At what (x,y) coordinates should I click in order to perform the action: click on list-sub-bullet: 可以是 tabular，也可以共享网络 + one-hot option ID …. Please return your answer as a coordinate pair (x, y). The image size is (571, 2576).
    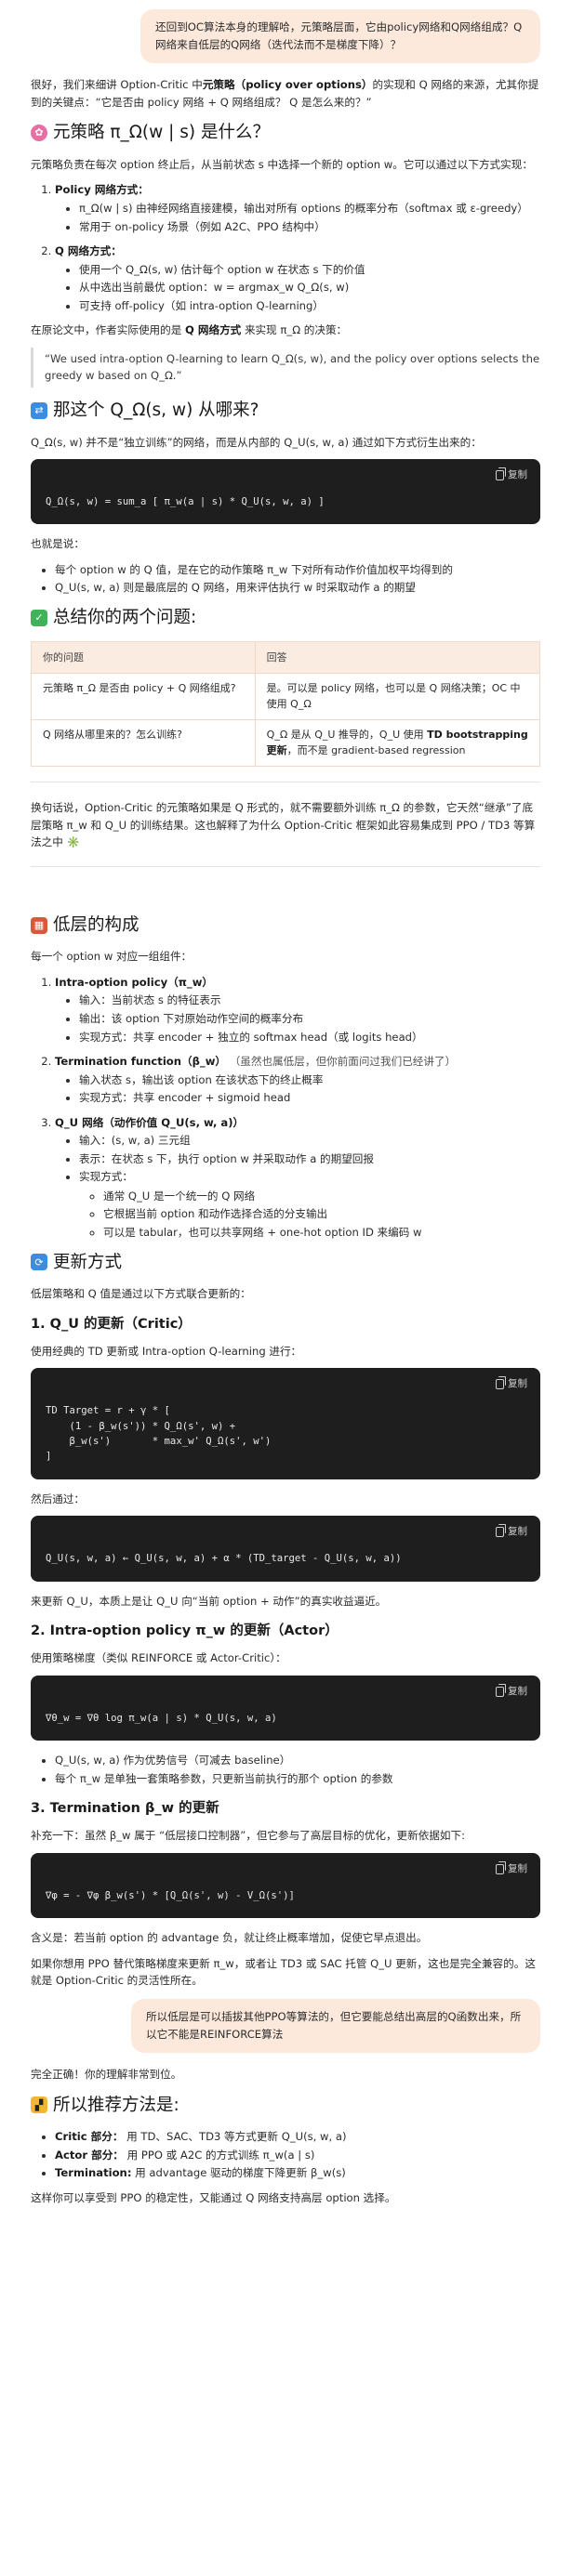
    Looking at the image, I should click on (322, 1233).